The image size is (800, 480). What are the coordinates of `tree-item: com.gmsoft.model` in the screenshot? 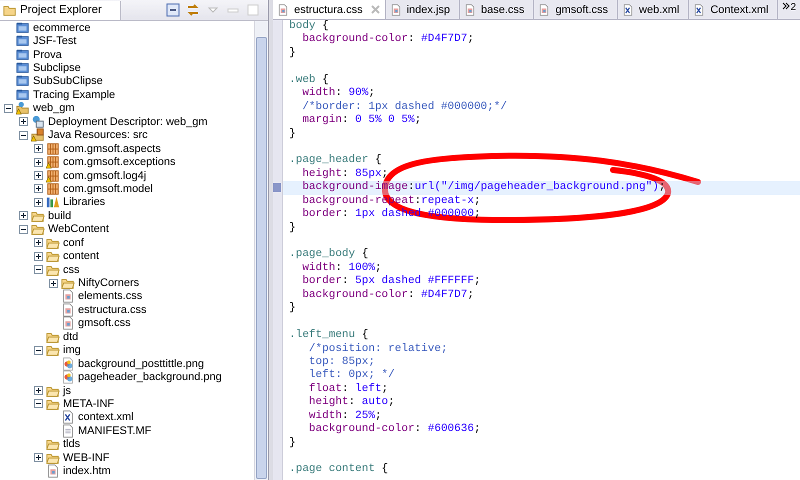 It's located at (108, 188).